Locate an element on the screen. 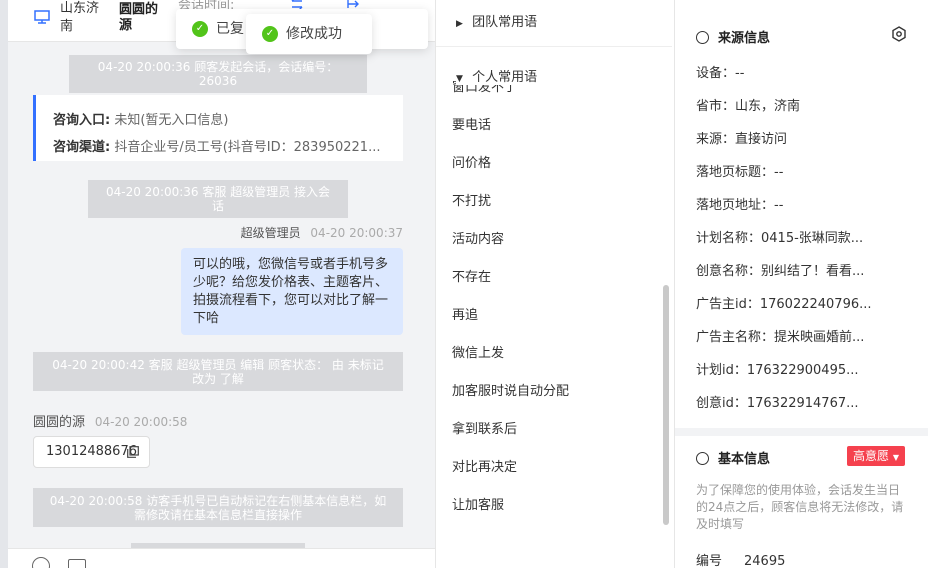 This screenshot has height=568, width=928. system-message-start: 04-20 20:00:36 顾客发起会话，会话编号：26036 is located at coordinates (218, 74).